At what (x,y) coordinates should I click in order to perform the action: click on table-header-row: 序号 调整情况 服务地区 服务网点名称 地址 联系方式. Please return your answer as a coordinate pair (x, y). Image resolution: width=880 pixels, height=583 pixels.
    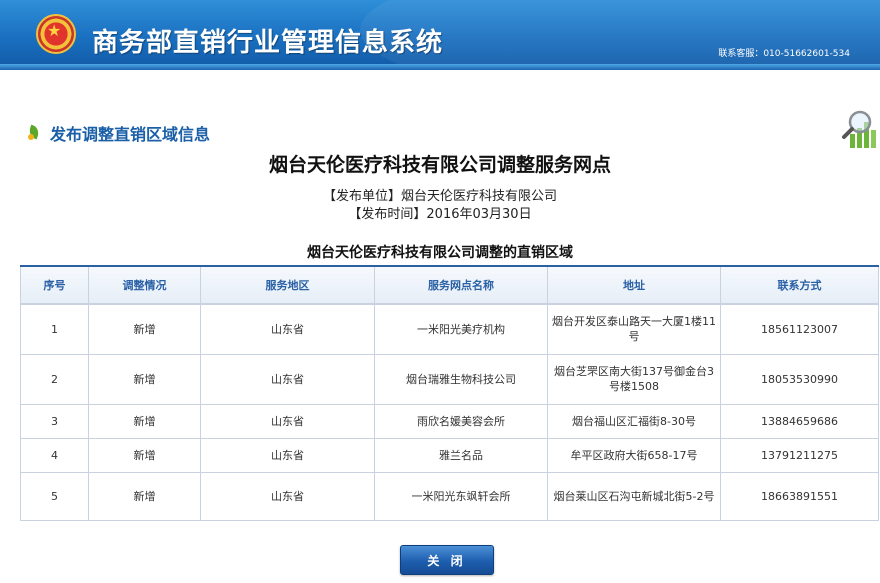
    Looking at the image, I should click on (449, 284).